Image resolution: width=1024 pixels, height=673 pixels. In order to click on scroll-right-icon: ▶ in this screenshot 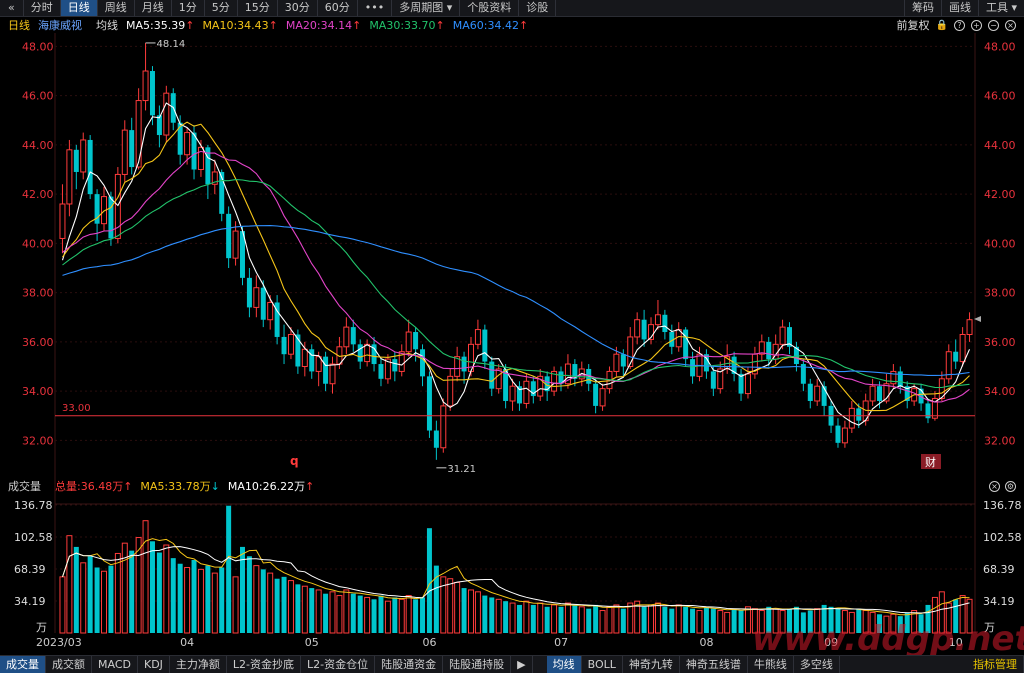, I will do `click(522, 664)`.